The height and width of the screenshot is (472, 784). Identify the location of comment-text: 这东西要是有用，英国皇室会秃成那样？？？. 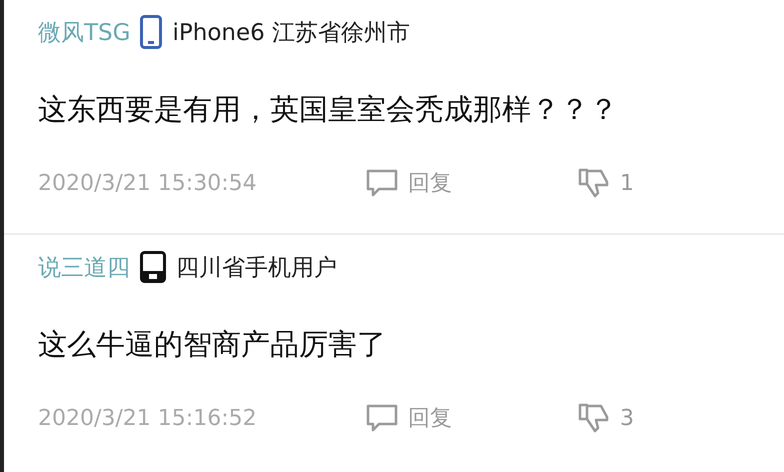
(328, 109).